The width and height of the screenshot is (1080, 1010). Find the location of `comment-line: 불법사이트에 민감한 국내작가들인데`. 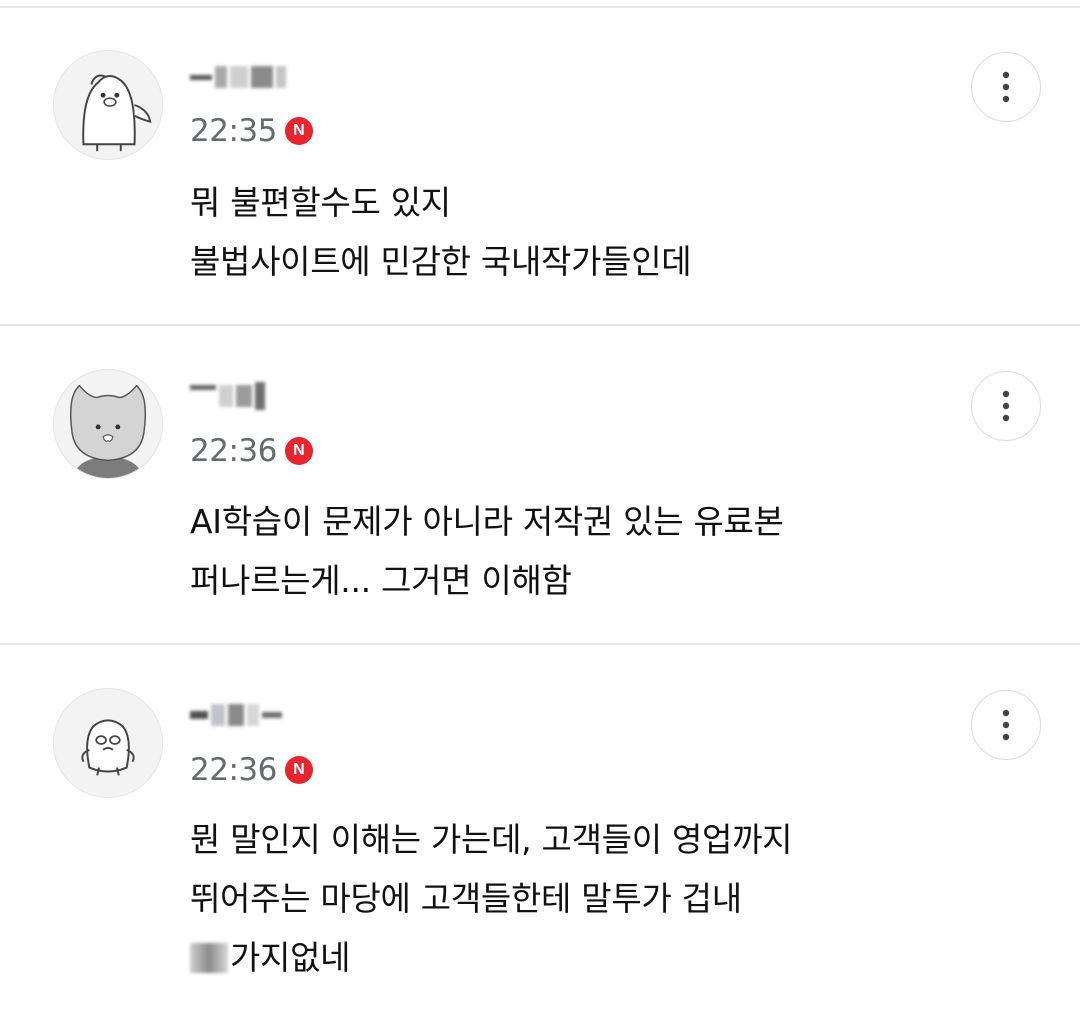

comment-line: 불법사이트에 민감한 국내작가들인데 is located at coordinates (441, 261).